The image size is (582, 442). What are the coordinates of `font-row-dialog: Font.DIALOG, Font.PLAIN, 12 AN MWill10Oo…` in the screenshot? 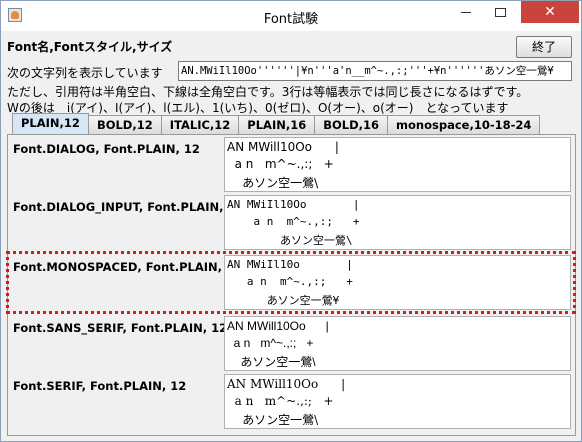 It's located at (291, 165).